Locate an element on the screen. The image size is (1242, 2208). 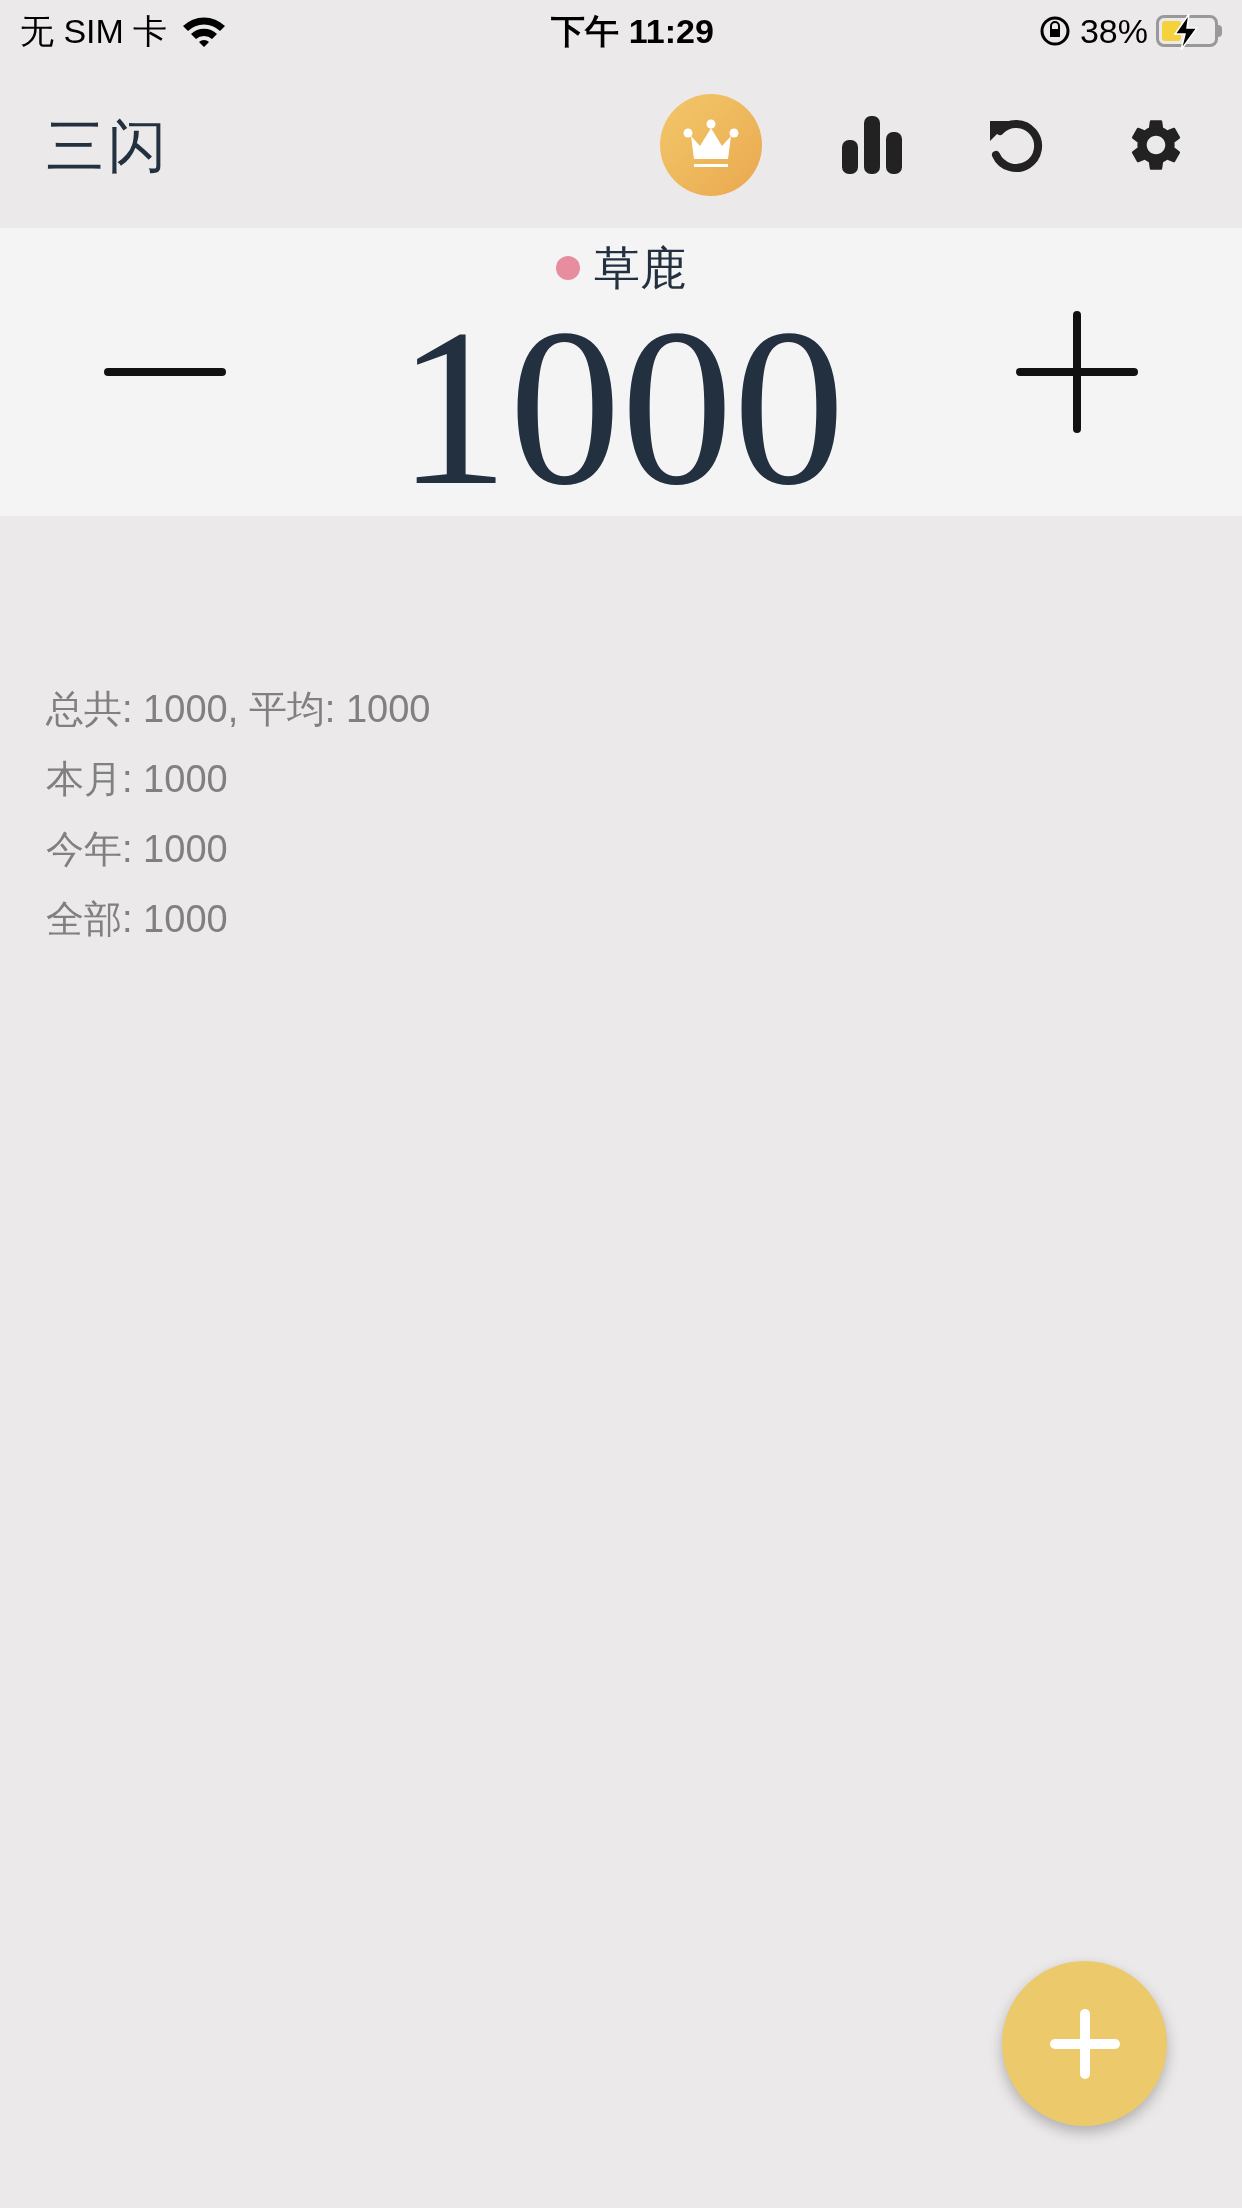
counter-name: 草鹿 is located at coordinates (640, 268).